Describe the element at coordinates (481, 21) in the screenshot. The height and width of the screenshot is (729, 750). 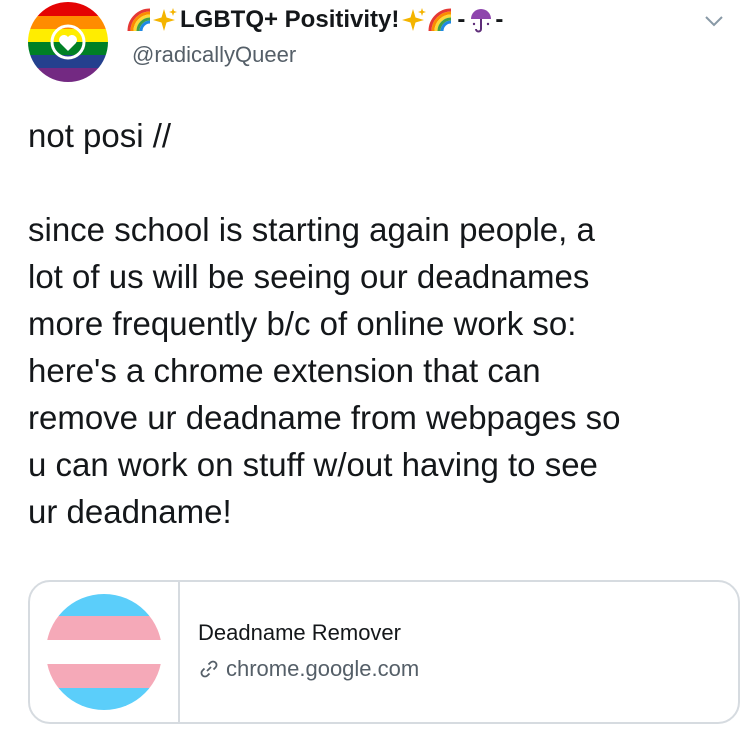
I see `umbrella-icon` at that location.